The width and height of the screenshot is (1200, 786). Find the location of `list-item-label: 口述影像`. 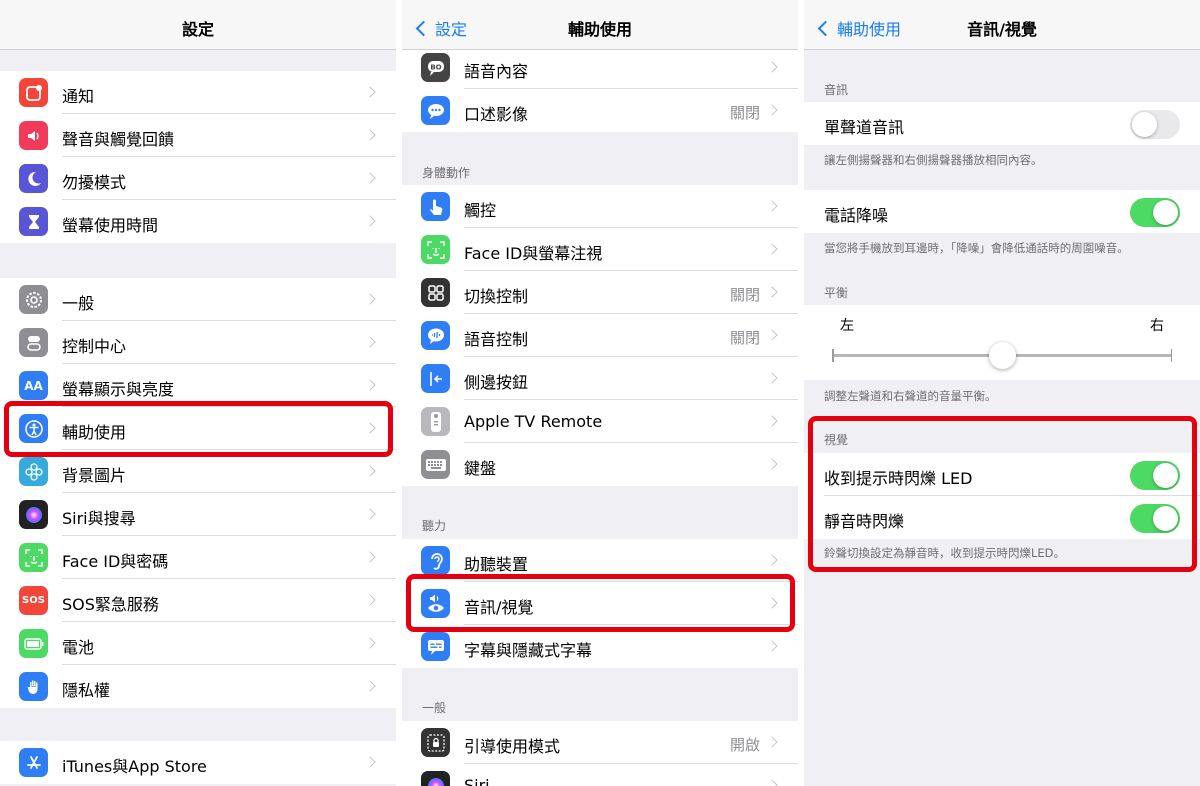

list-item-label: 口述影像 is located at coordinates (496, 114).